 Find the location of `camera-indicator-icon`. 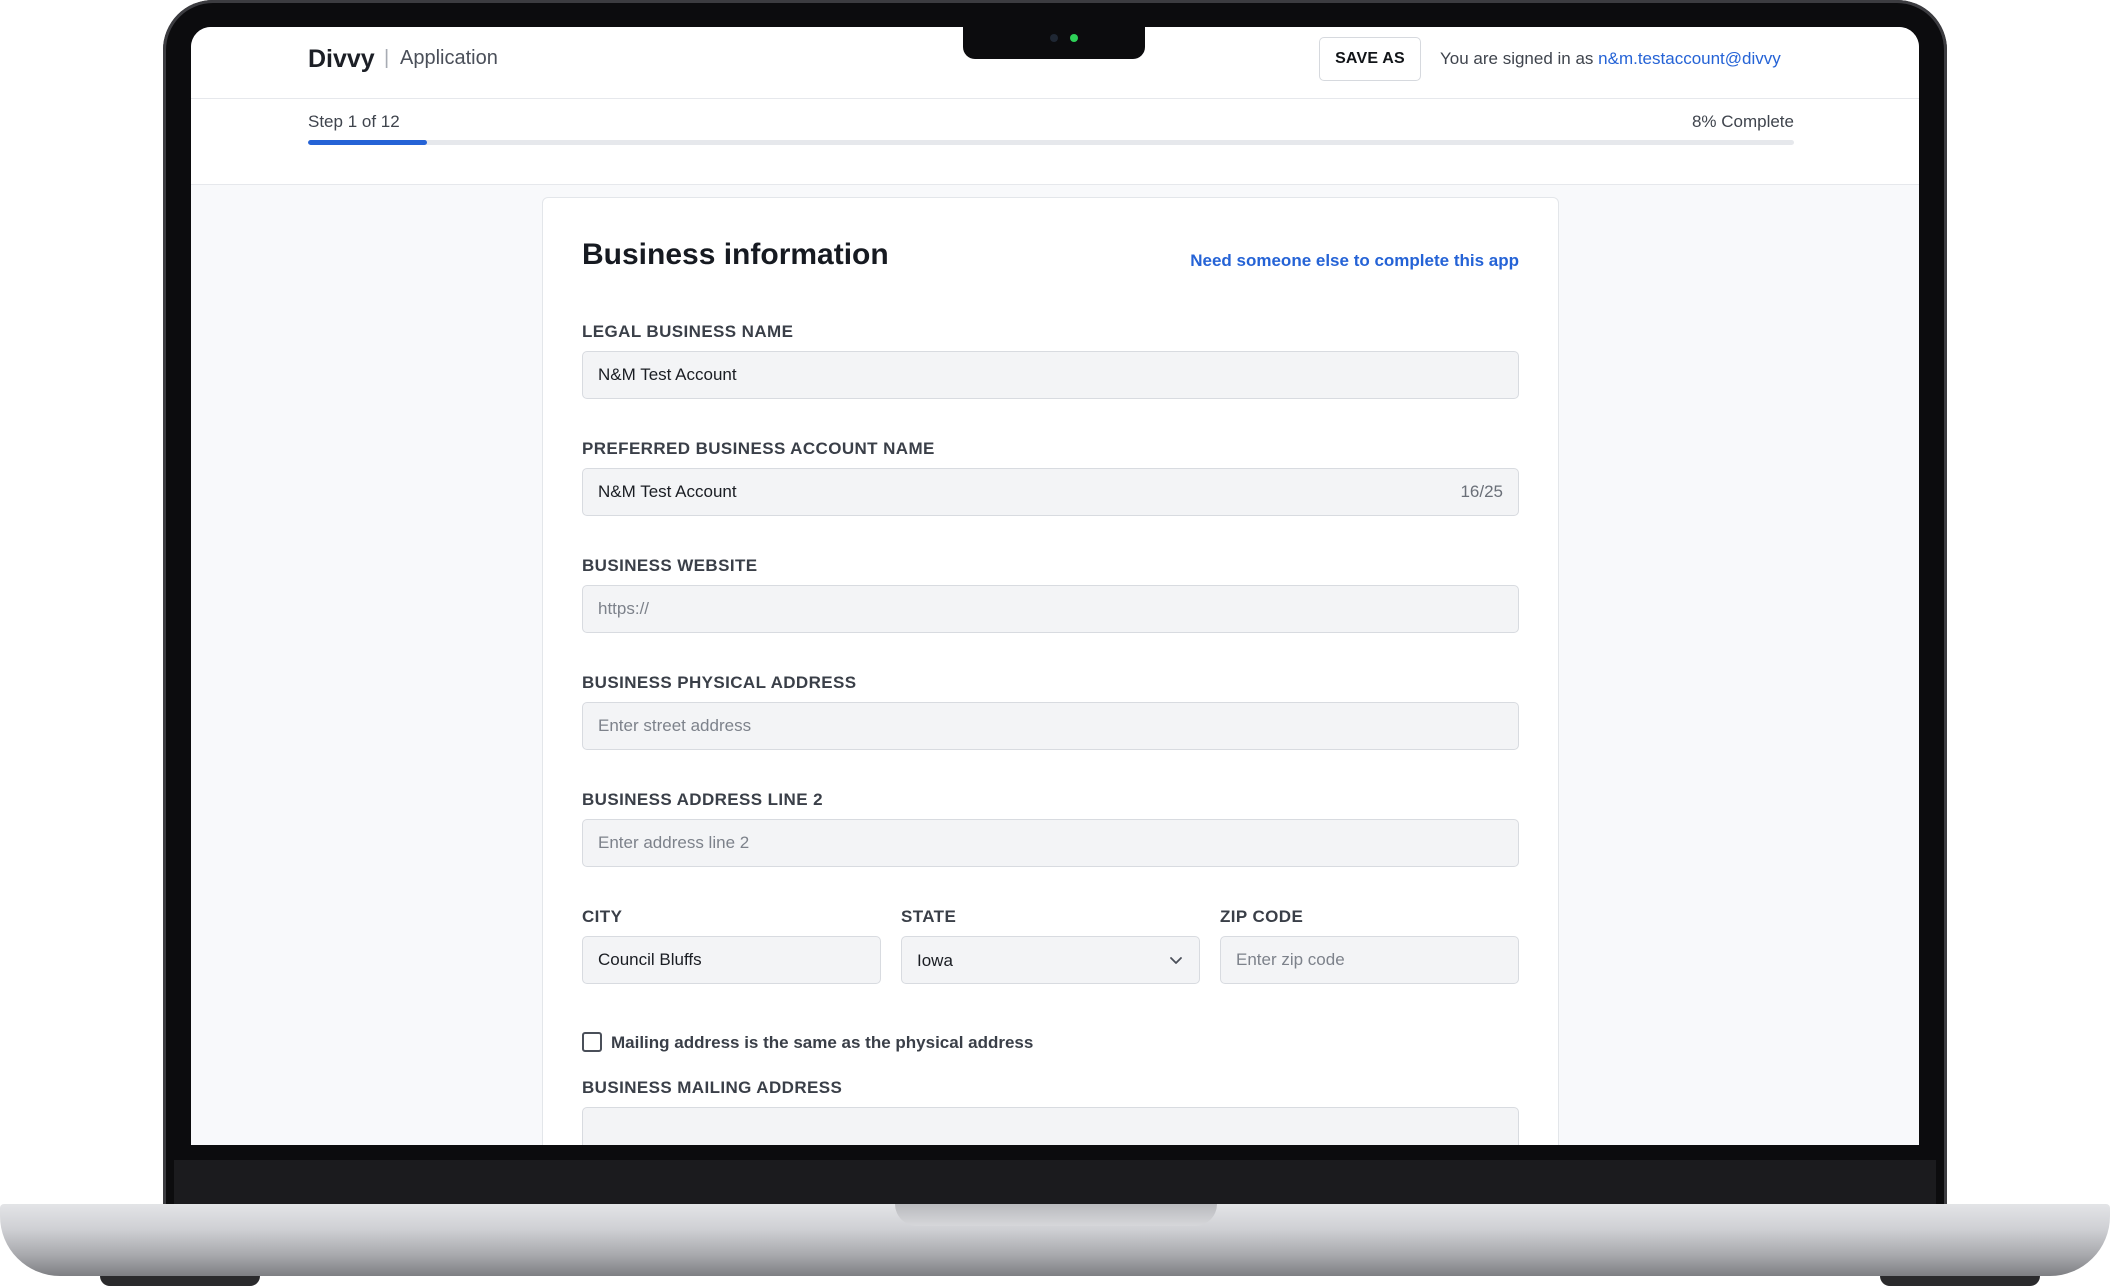

camera-indicator-icon is located at coordinates (1074, 38).